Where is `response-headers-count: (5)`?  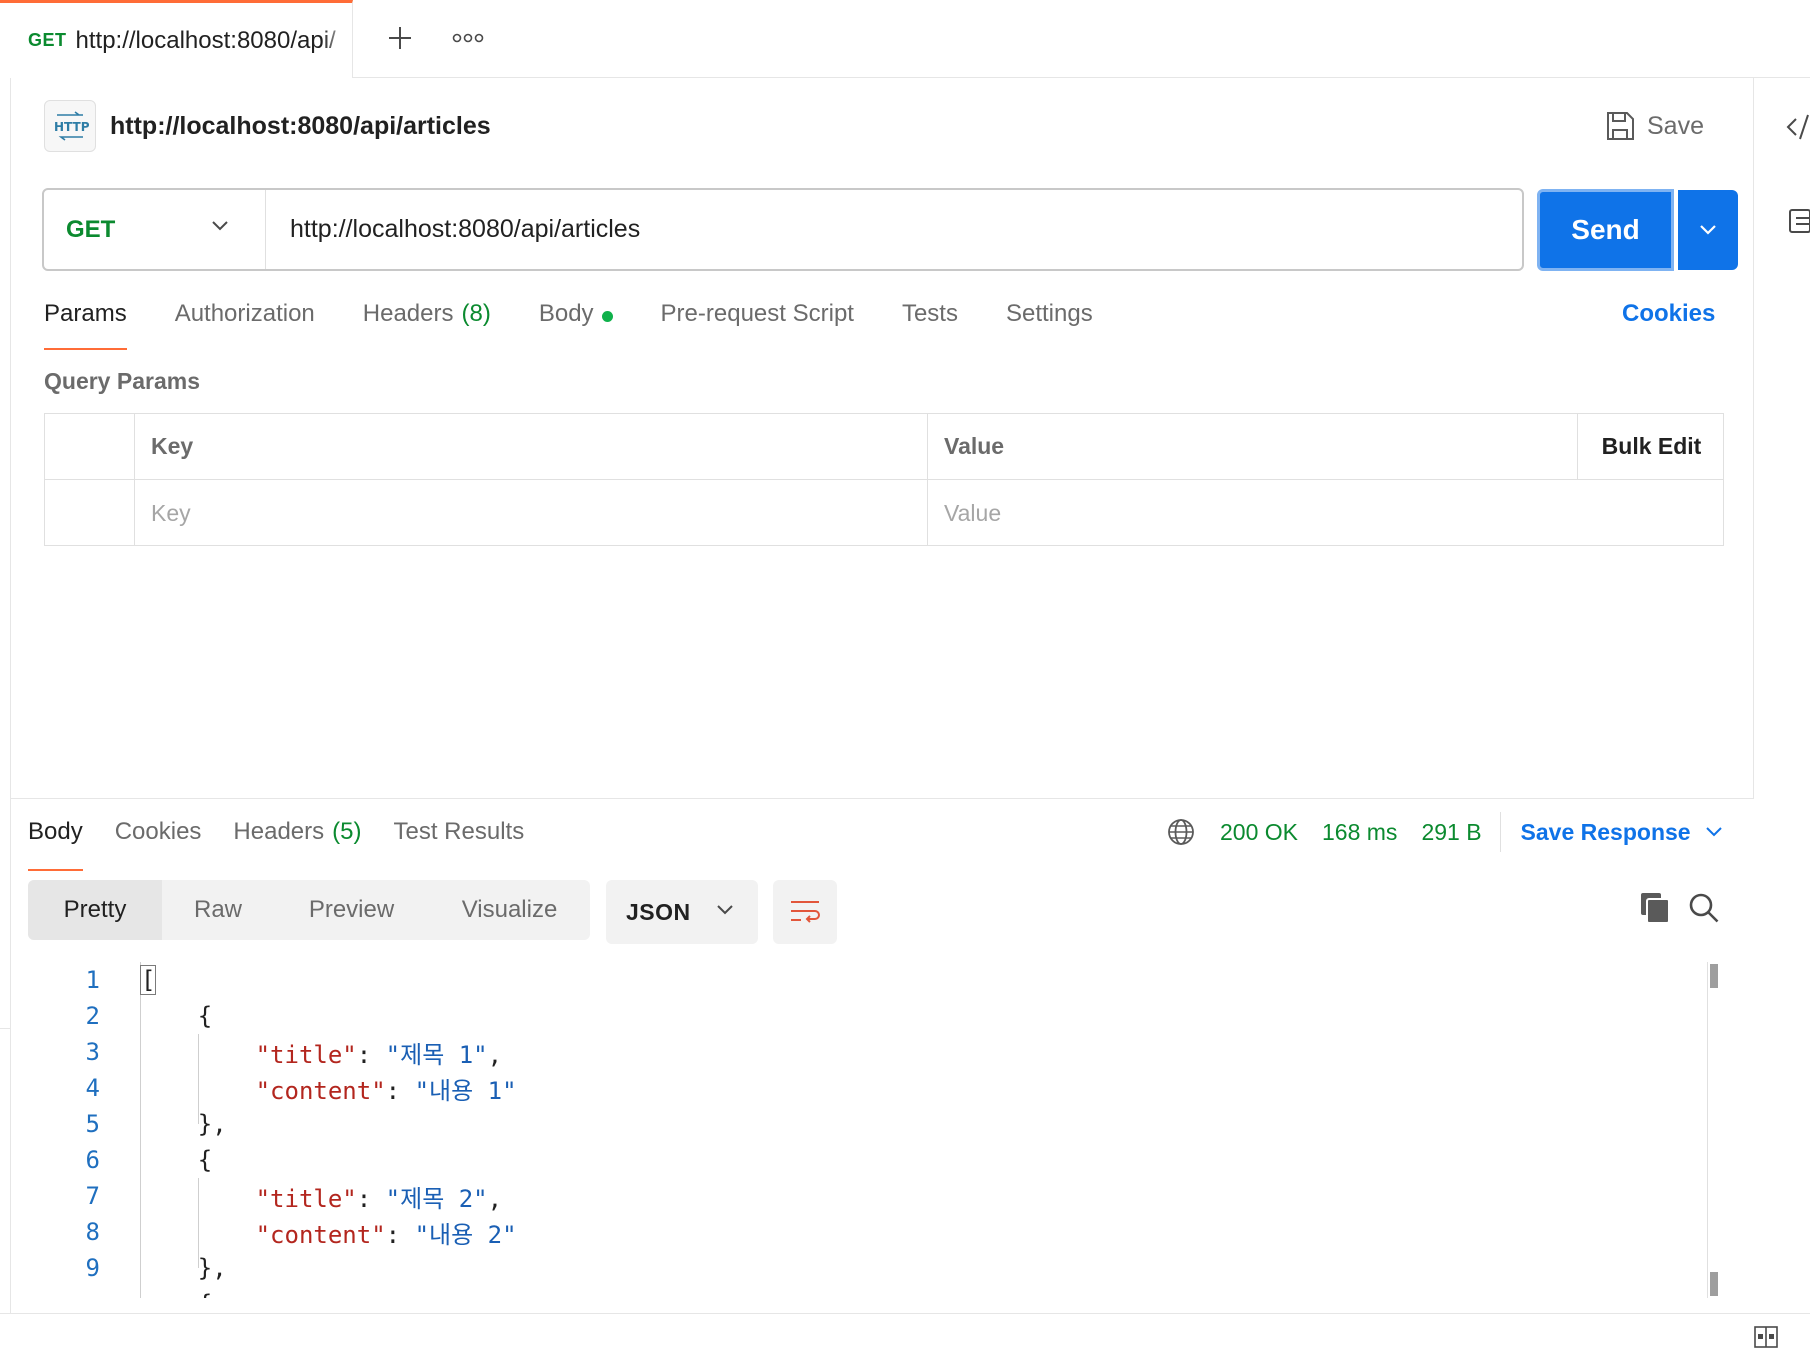
response-headers-count: (5) is located at coordinates (347, 831).